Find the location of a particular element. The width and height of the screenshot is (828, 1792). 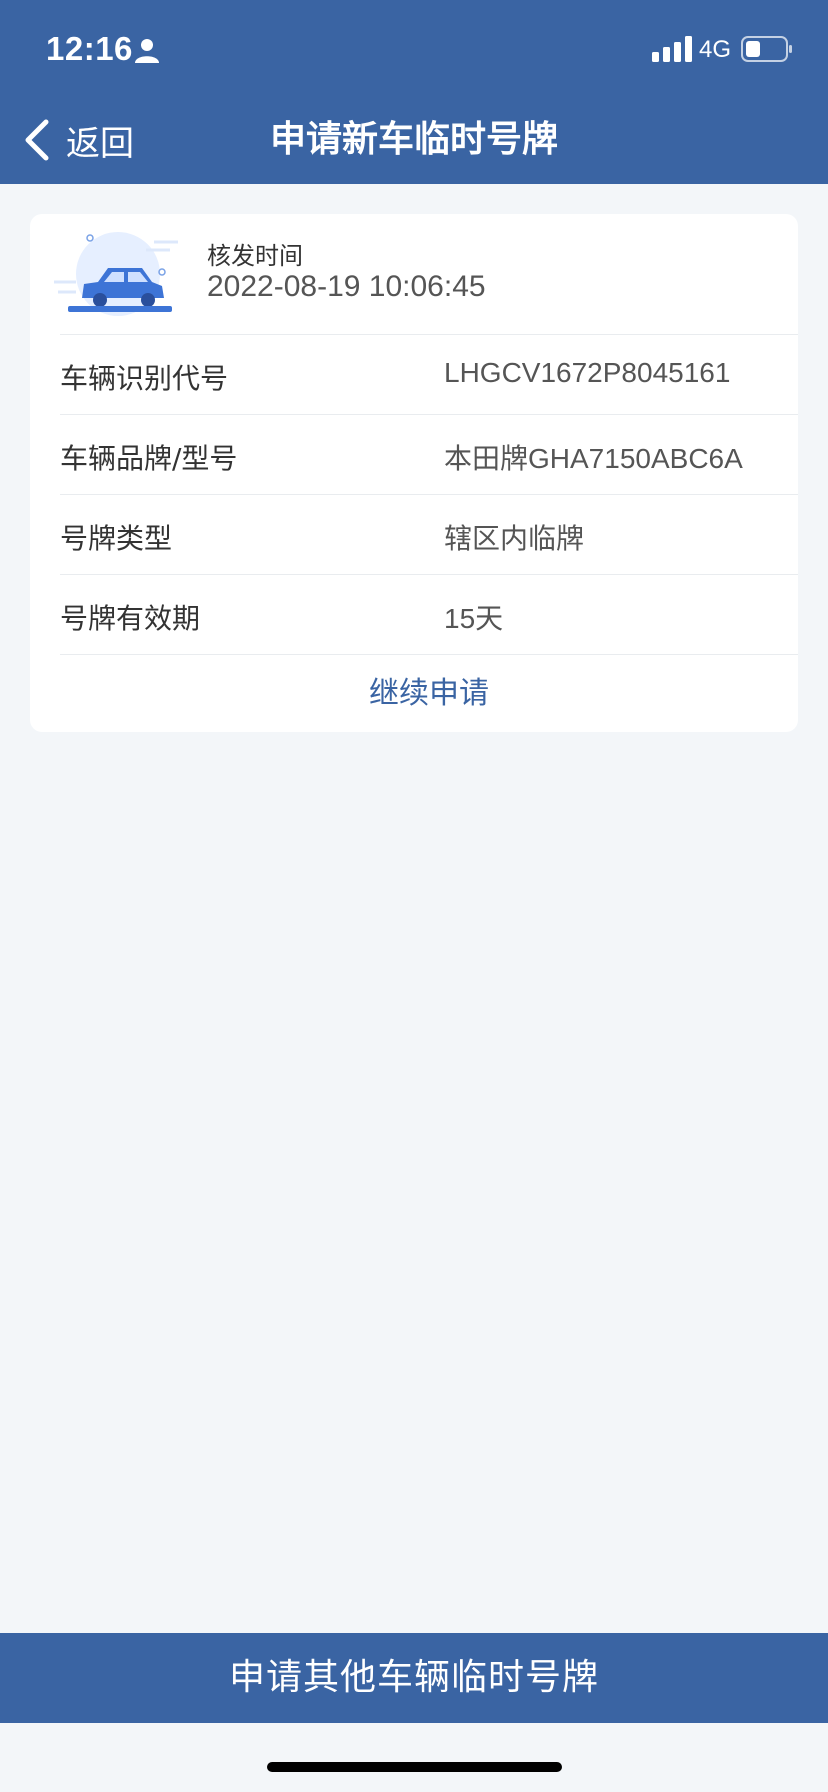

person-icon is located at coordinates (147, 51).